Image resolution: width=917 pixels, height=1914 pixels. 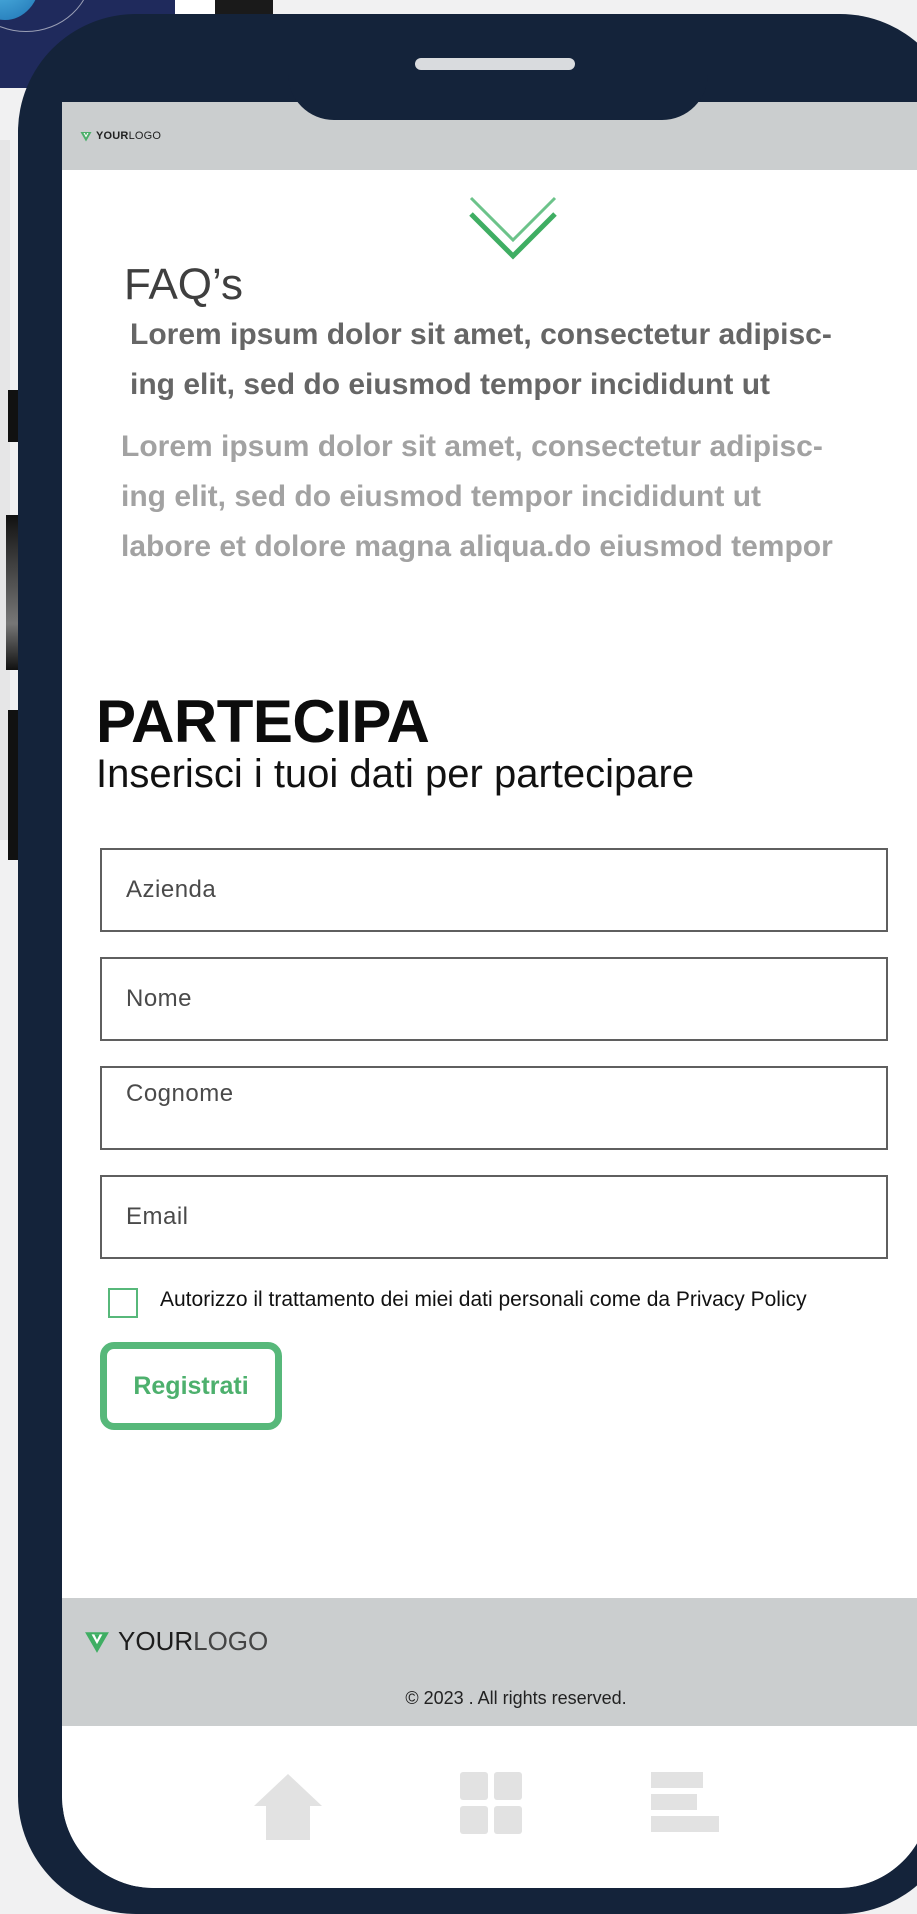 I want to click on home-icon, so click(x=288, y=1807).